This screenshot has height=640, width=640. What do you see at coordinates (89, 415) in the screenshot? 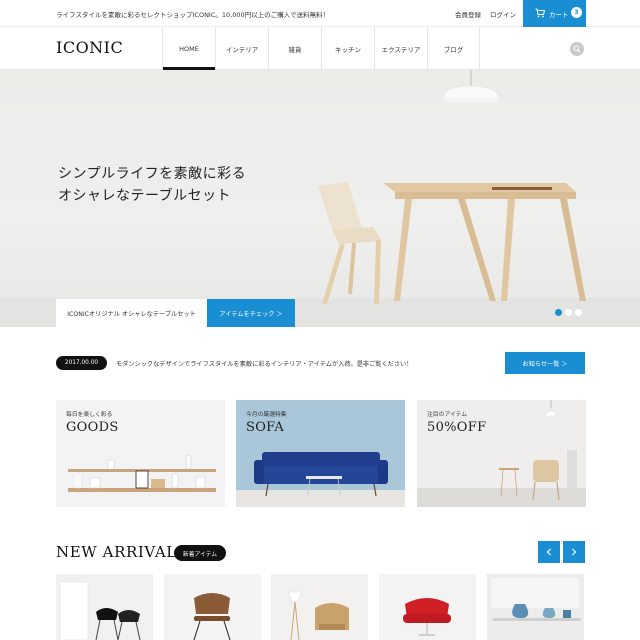
I see `category-subtitle: 毎日を楽しく彩る` at bounding box center [89, 415].